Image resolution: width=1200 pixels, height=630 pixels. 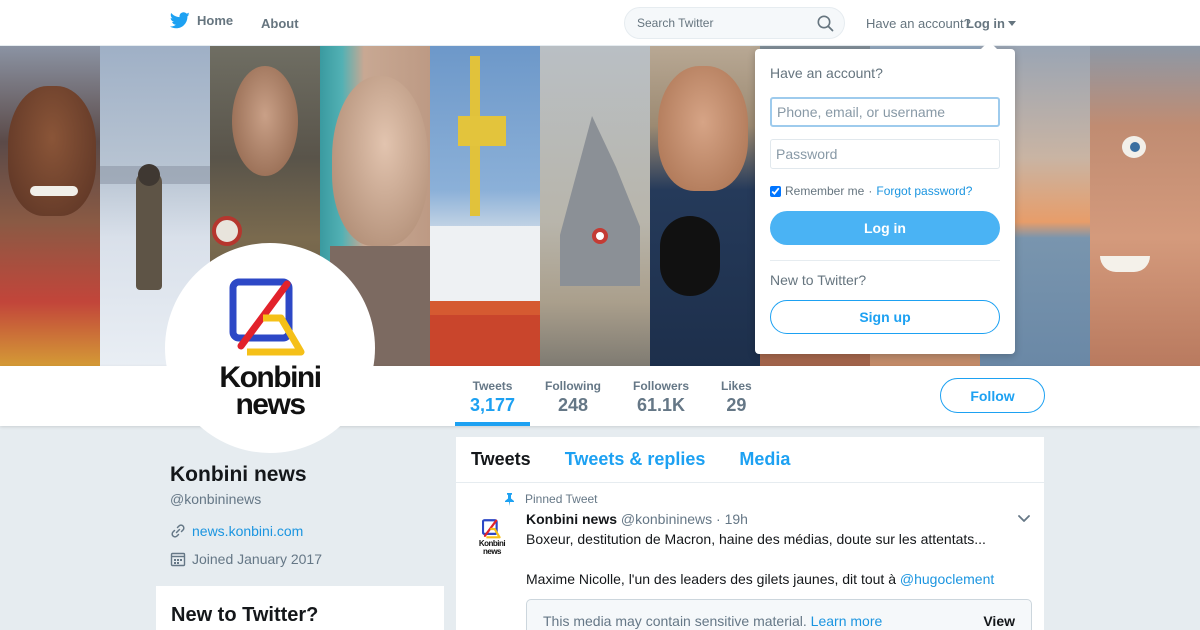 What do you see at coordinates (985, 23) in the screenshot?
I see `login-link-label: Log in` at bounding box center [985, 23].